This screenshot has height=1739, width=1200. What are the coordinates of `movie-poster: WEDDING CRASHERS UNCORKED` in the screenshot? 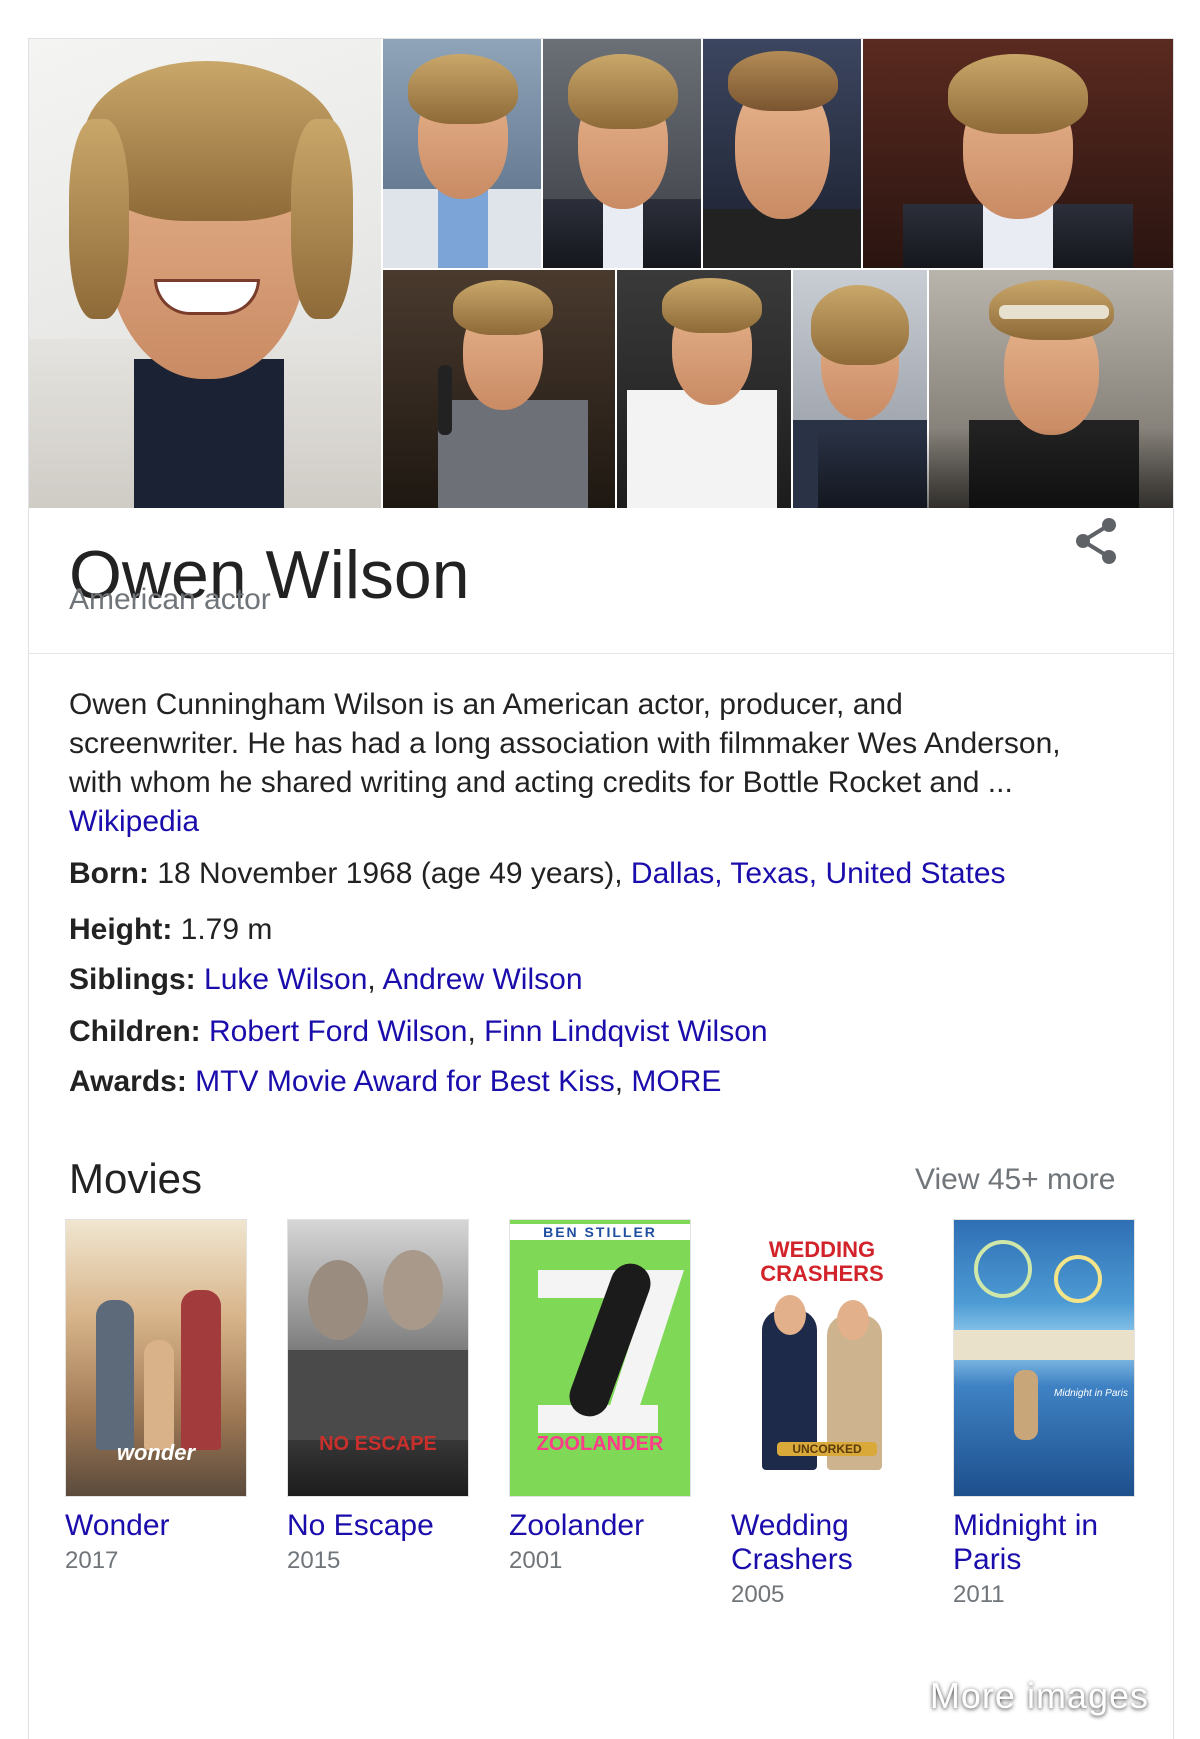 It's located at (822, 1358).